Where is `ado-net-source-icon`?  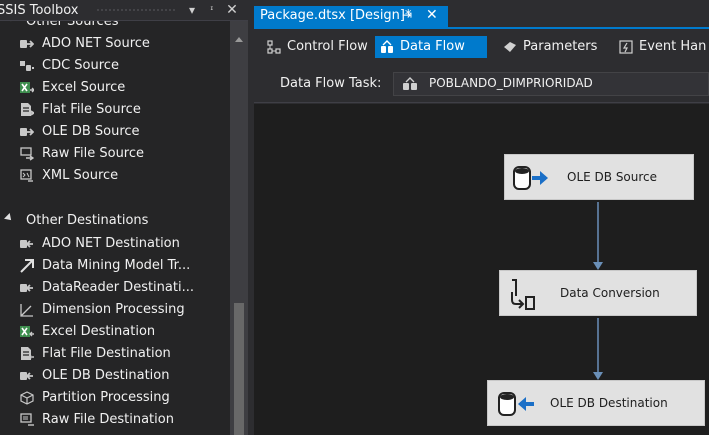 ado-net-source-icon is located at coordinates (27, 44).